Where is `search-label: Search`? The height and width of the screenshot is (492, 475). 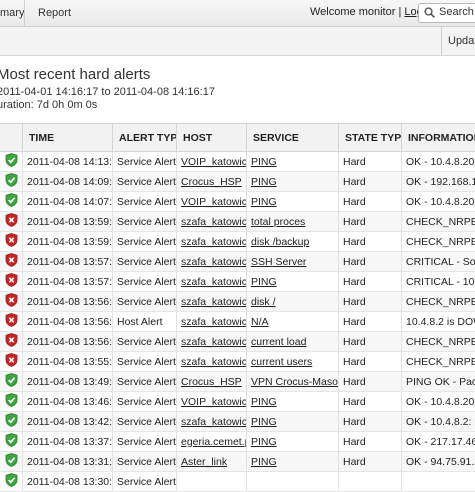
search-label: Search is located at coordinates (456, 12).